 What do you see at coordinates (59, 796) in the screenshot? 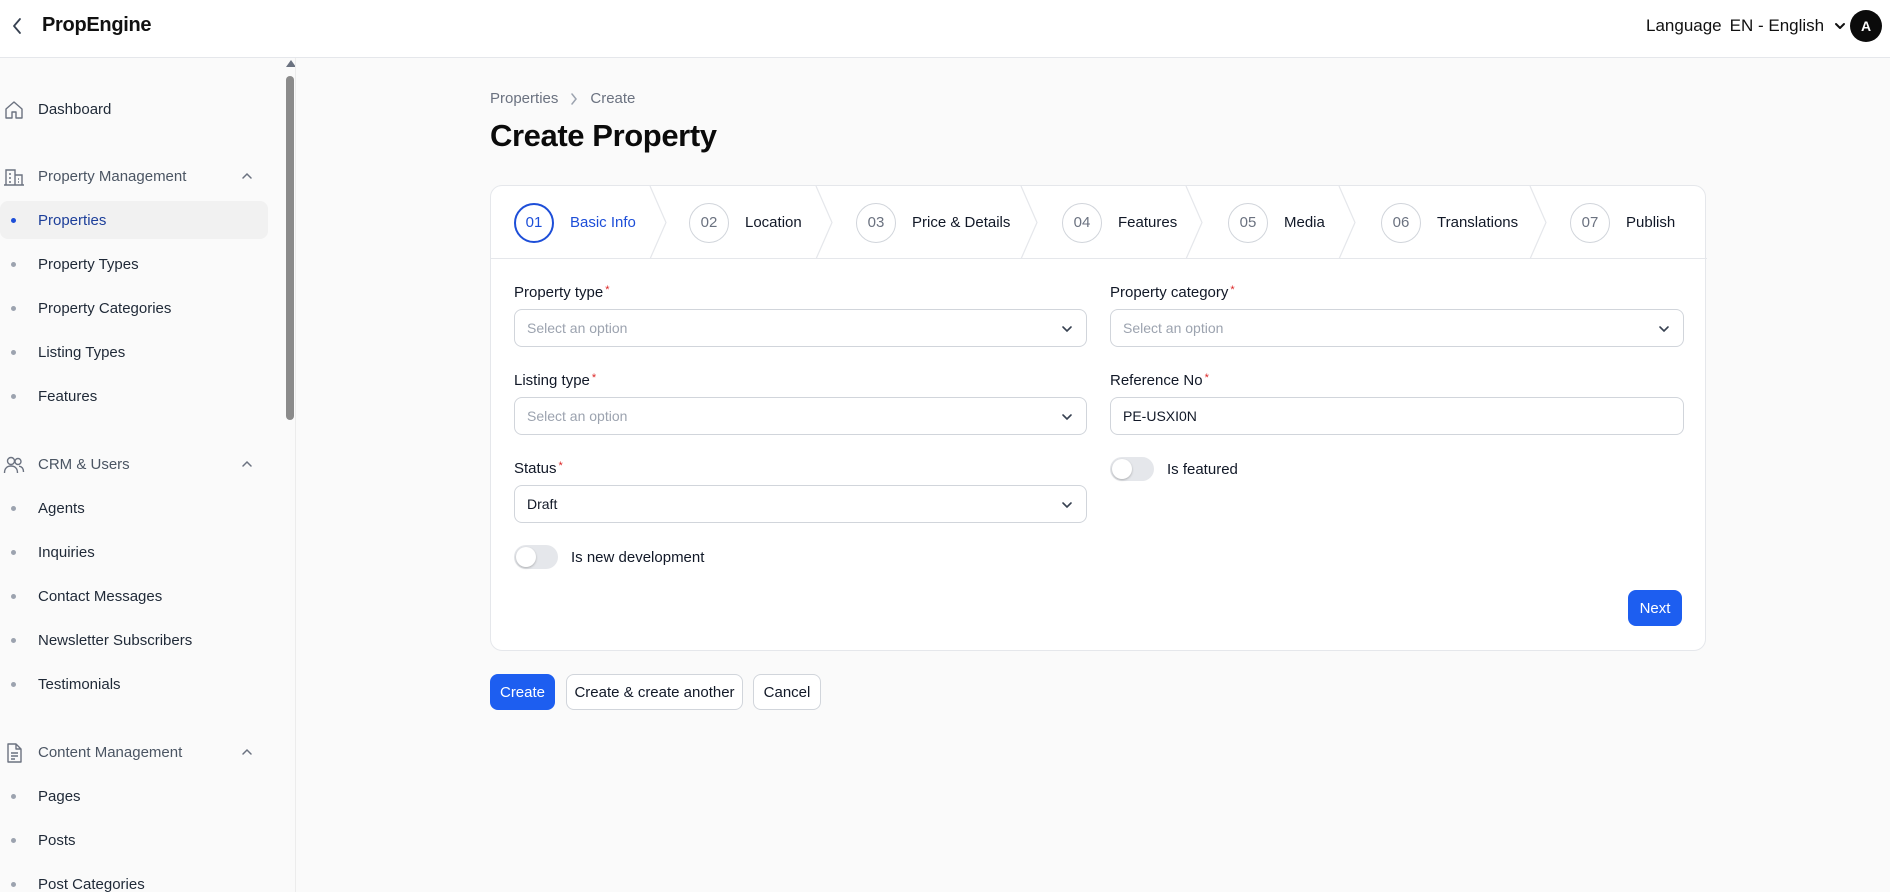
I see `sidebar-item-label: Pages` at bounding box center [59, 796].